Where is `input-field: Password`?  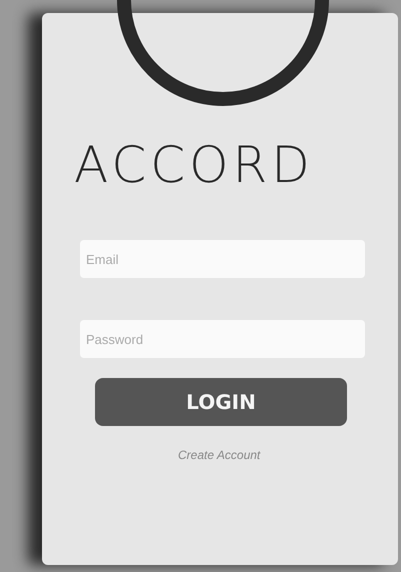
input-field: Password is located at coordinates (222, 339).